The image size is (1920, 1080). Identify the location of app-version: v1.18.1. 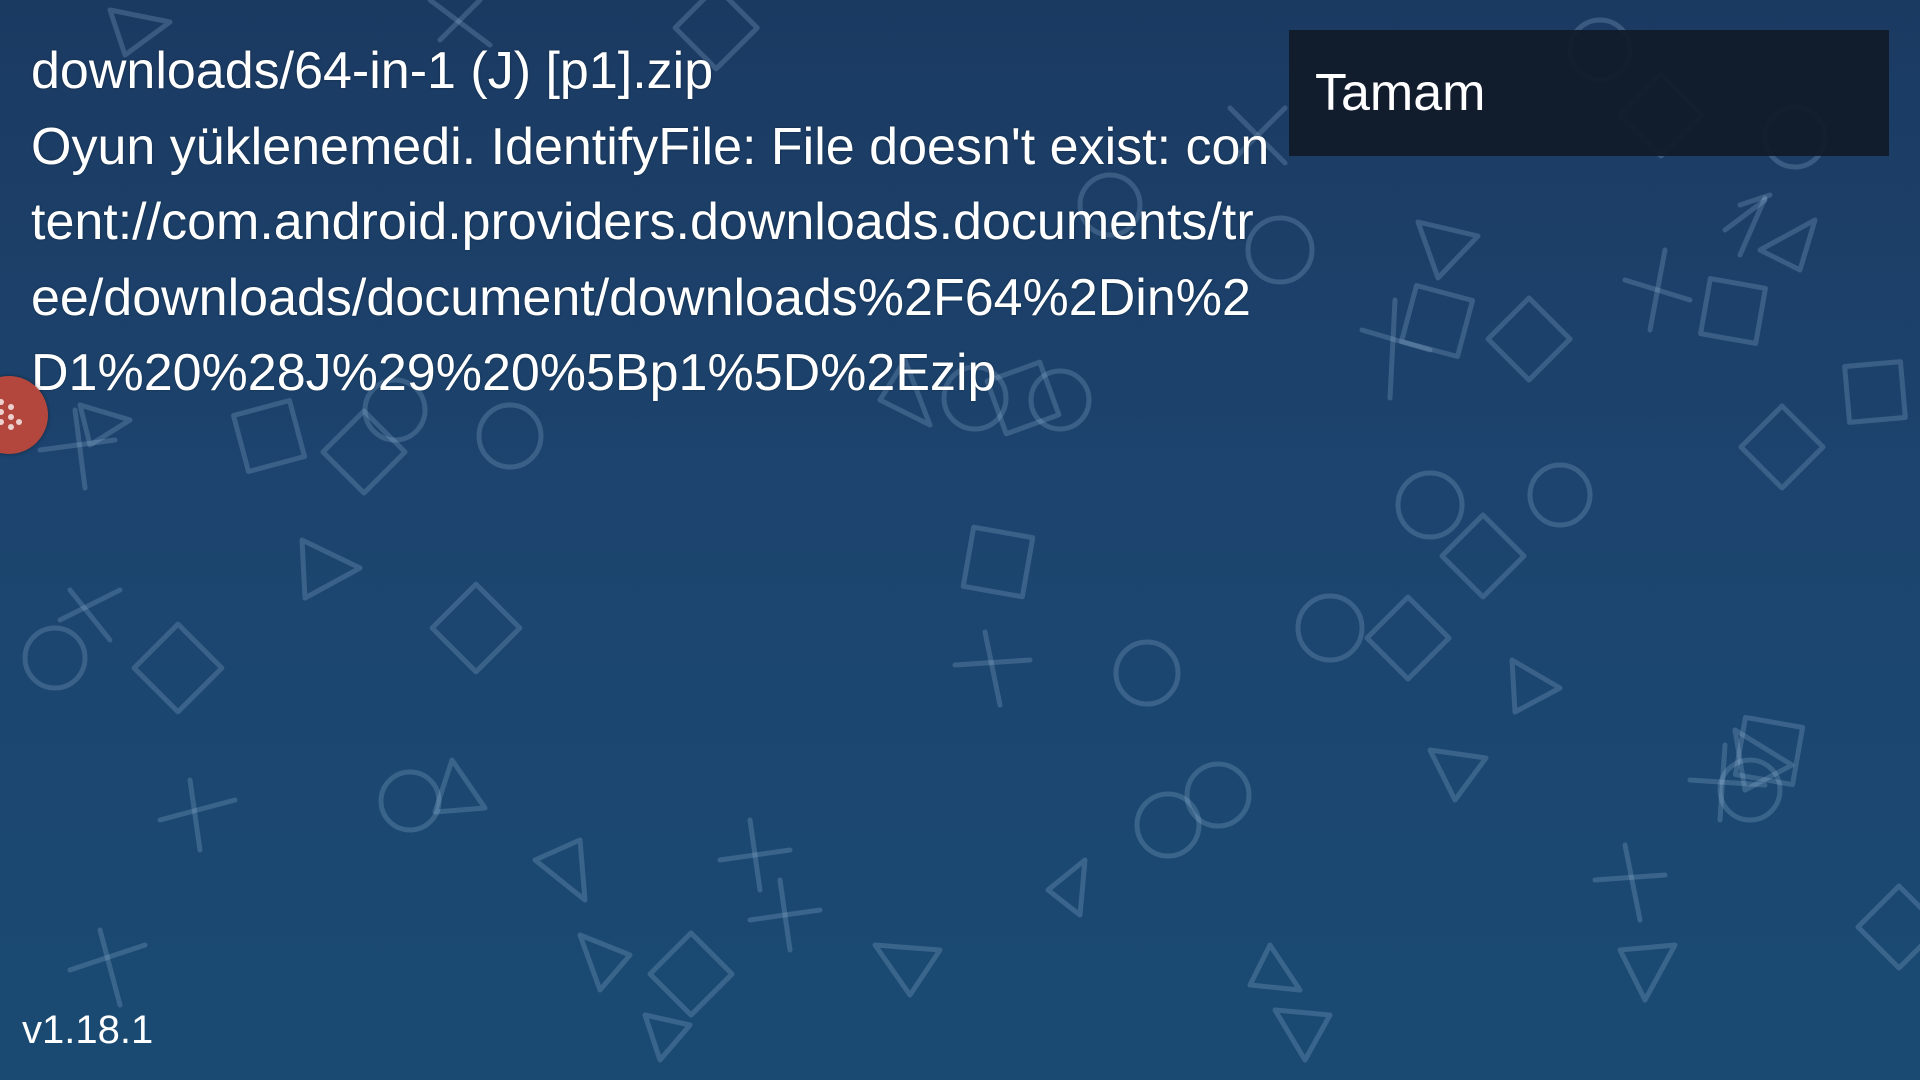
(88, 1030).